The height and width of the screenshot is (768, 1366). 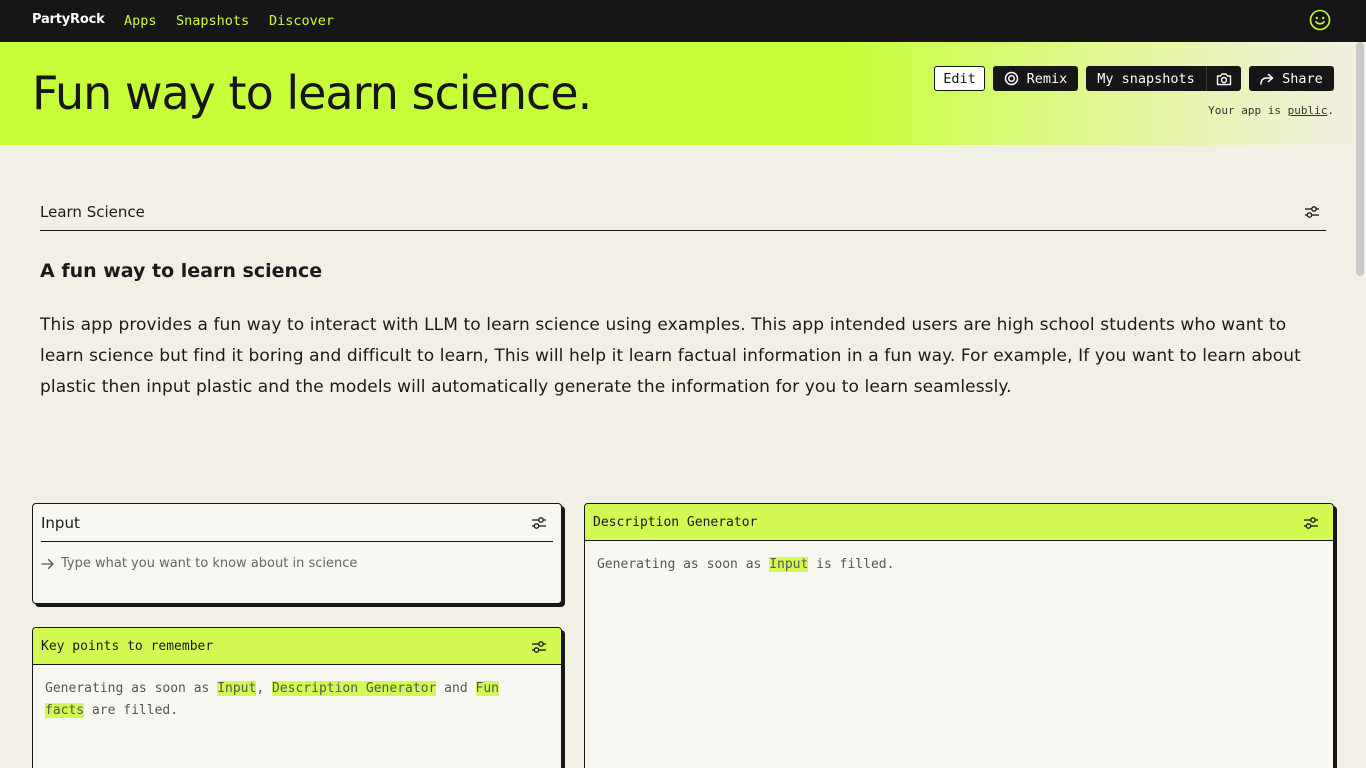 What do you see at coordinates (1146, 78) in the screenshot?
I see `my-snapshots-button: My snapshots` at bounding box center [1146, 78].